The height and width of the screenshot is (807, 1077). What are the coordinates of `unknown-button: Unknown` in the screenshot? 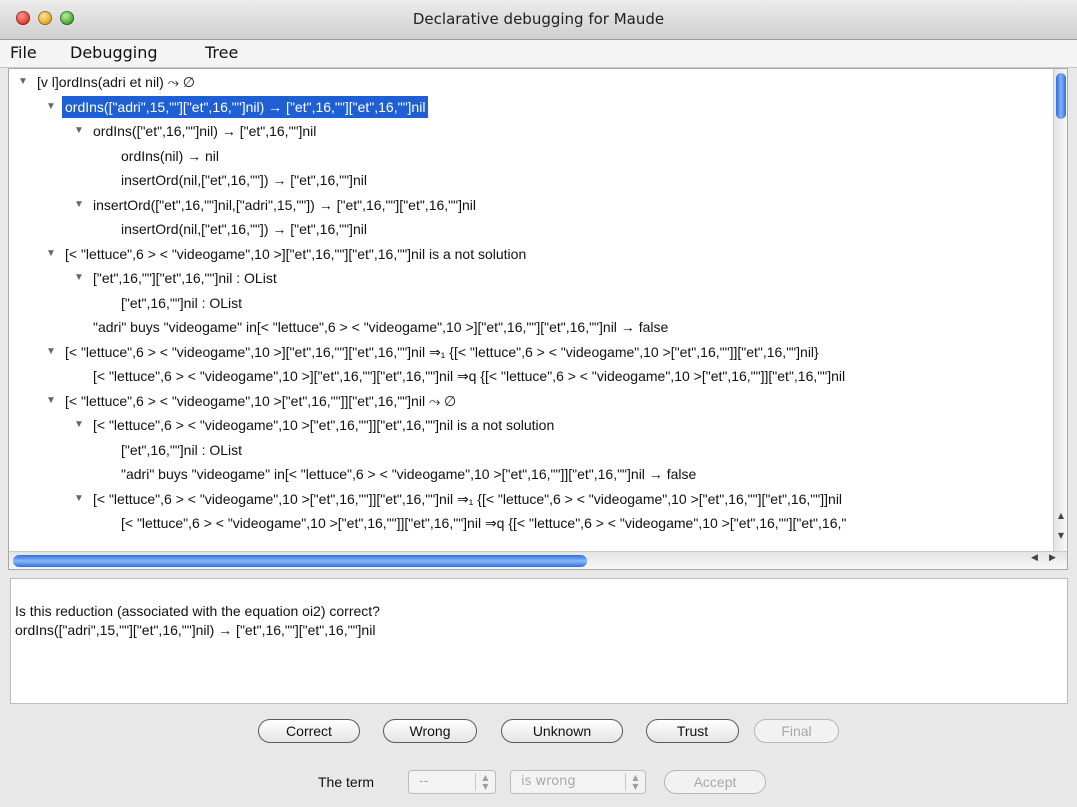 It's located at (562, 731).